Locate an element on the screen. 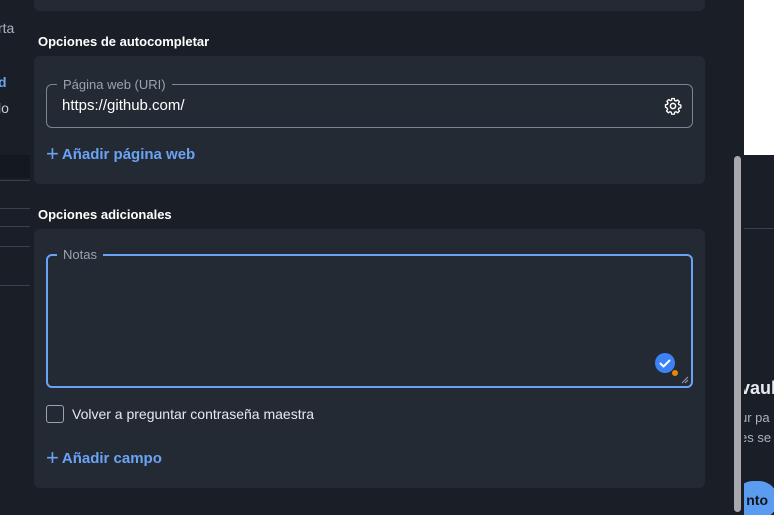 This screenshot has height=515, width=774. background-page-right: vaul ur pa es se nto is located at coordinates (754, 257).